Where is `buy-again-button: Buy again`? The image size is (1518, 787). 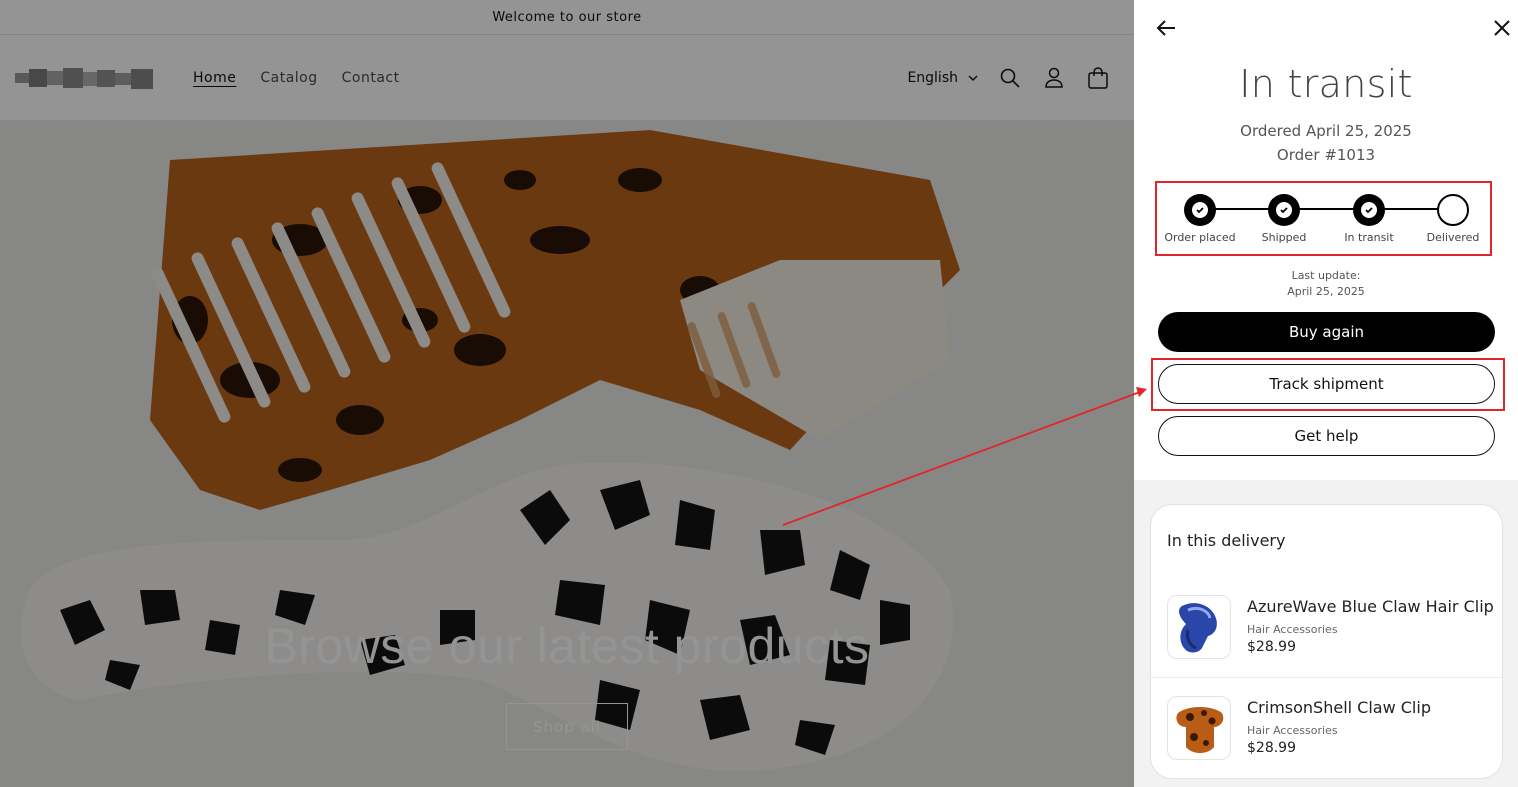 buy-again-button: Buy again is located at coordinates (1326, 332).